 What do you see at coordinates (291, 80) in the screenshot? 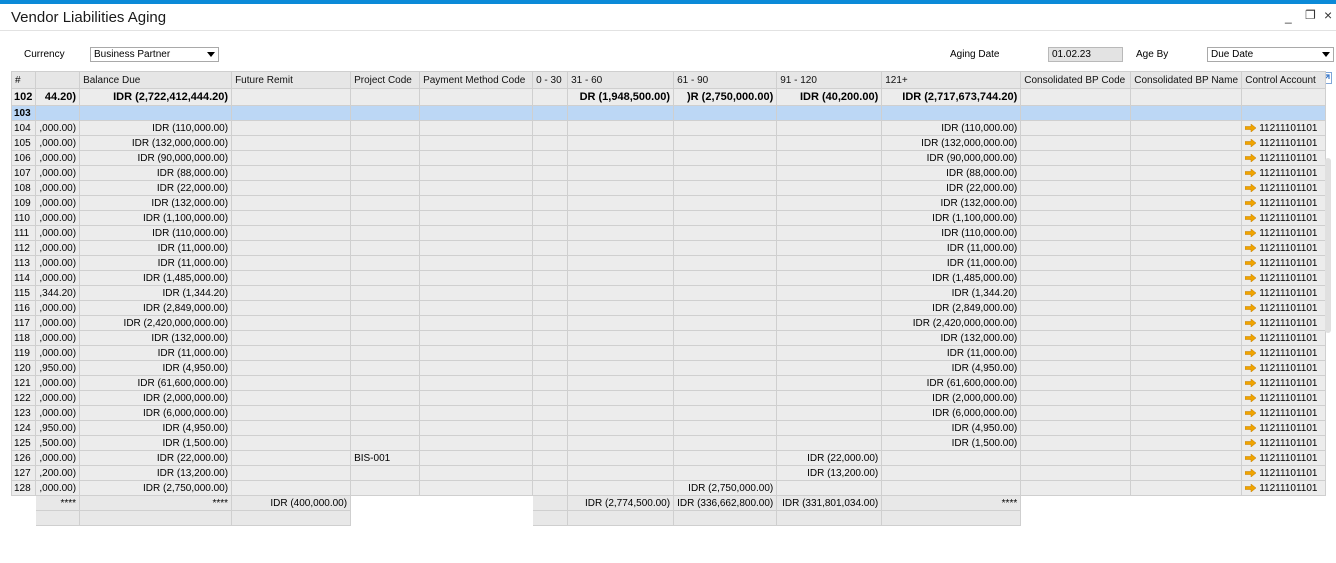
I see `column-header: Future Remit` at bounding box center [291, 80].